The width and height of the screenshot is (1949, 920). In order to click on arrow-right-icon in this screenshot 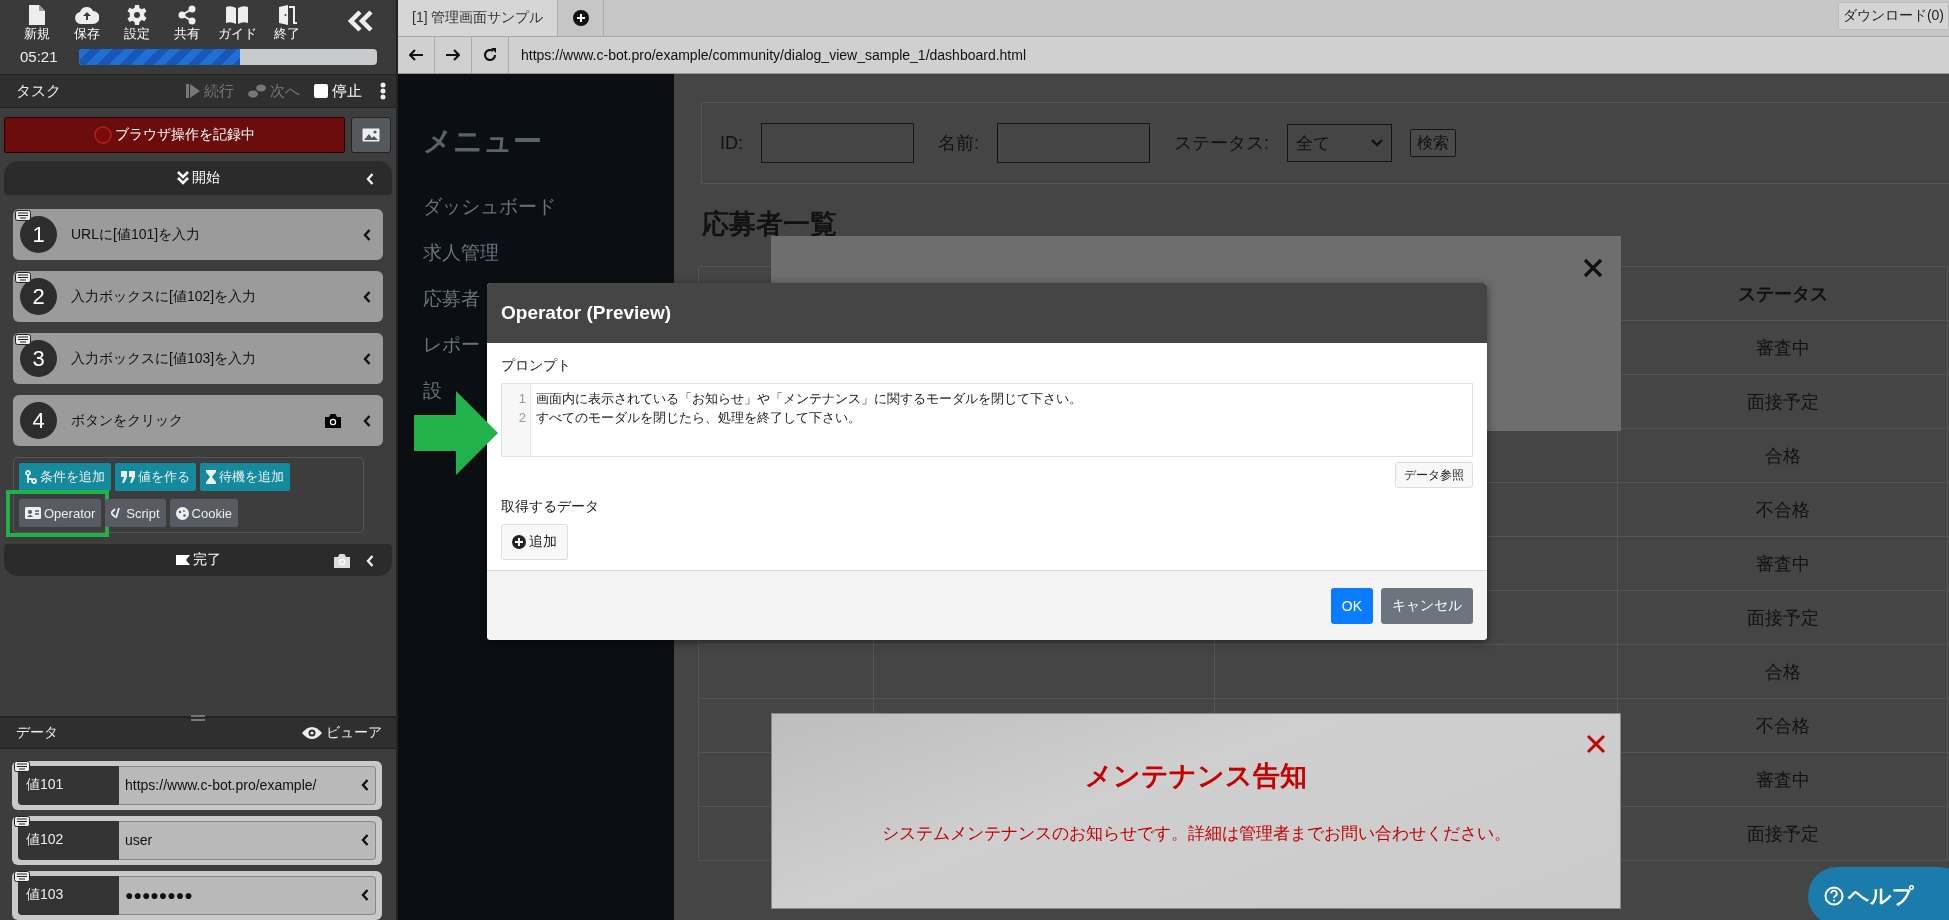, I will do `click(453, 55)`.